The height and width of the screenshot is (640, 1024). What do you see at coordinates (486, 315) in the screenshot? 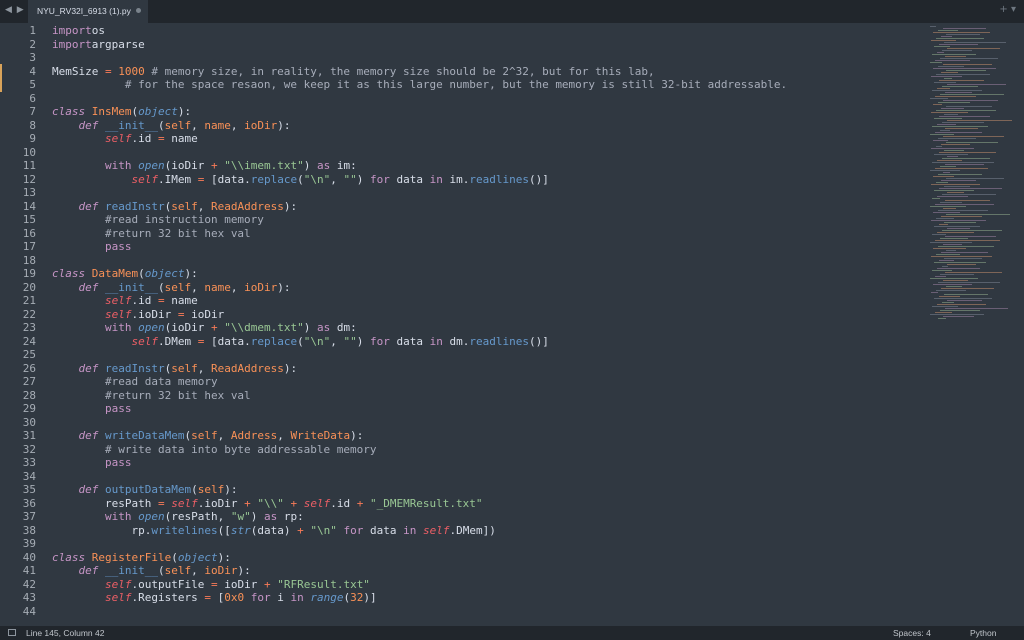
I see `code-line: self.ioDir = ioDir` at bounding box center [486, 315].